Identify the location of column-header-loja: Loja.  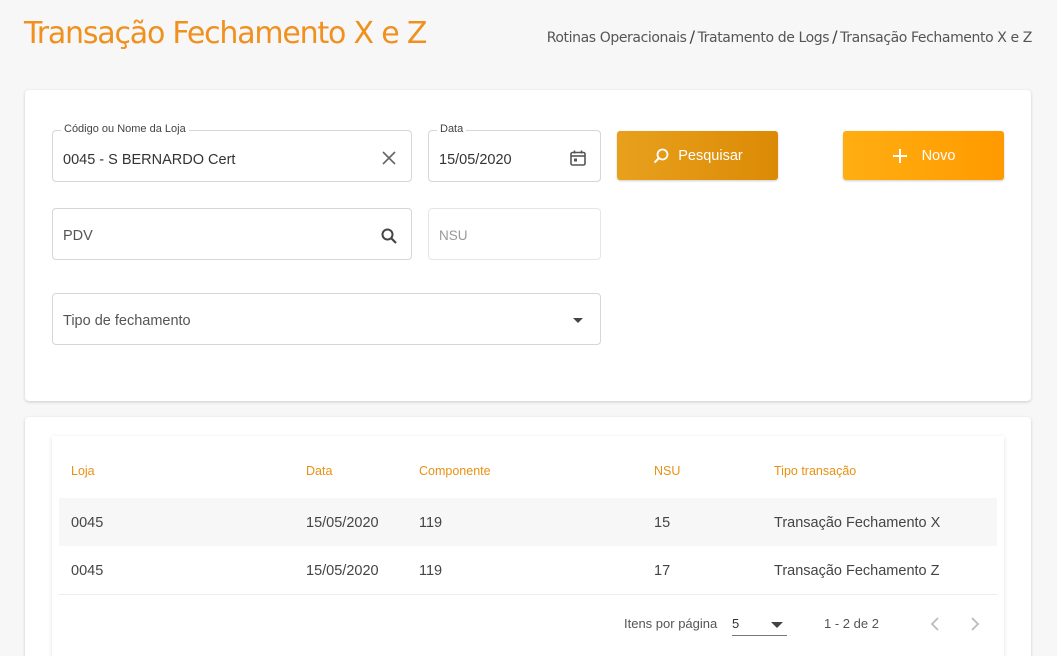
(83, 471).